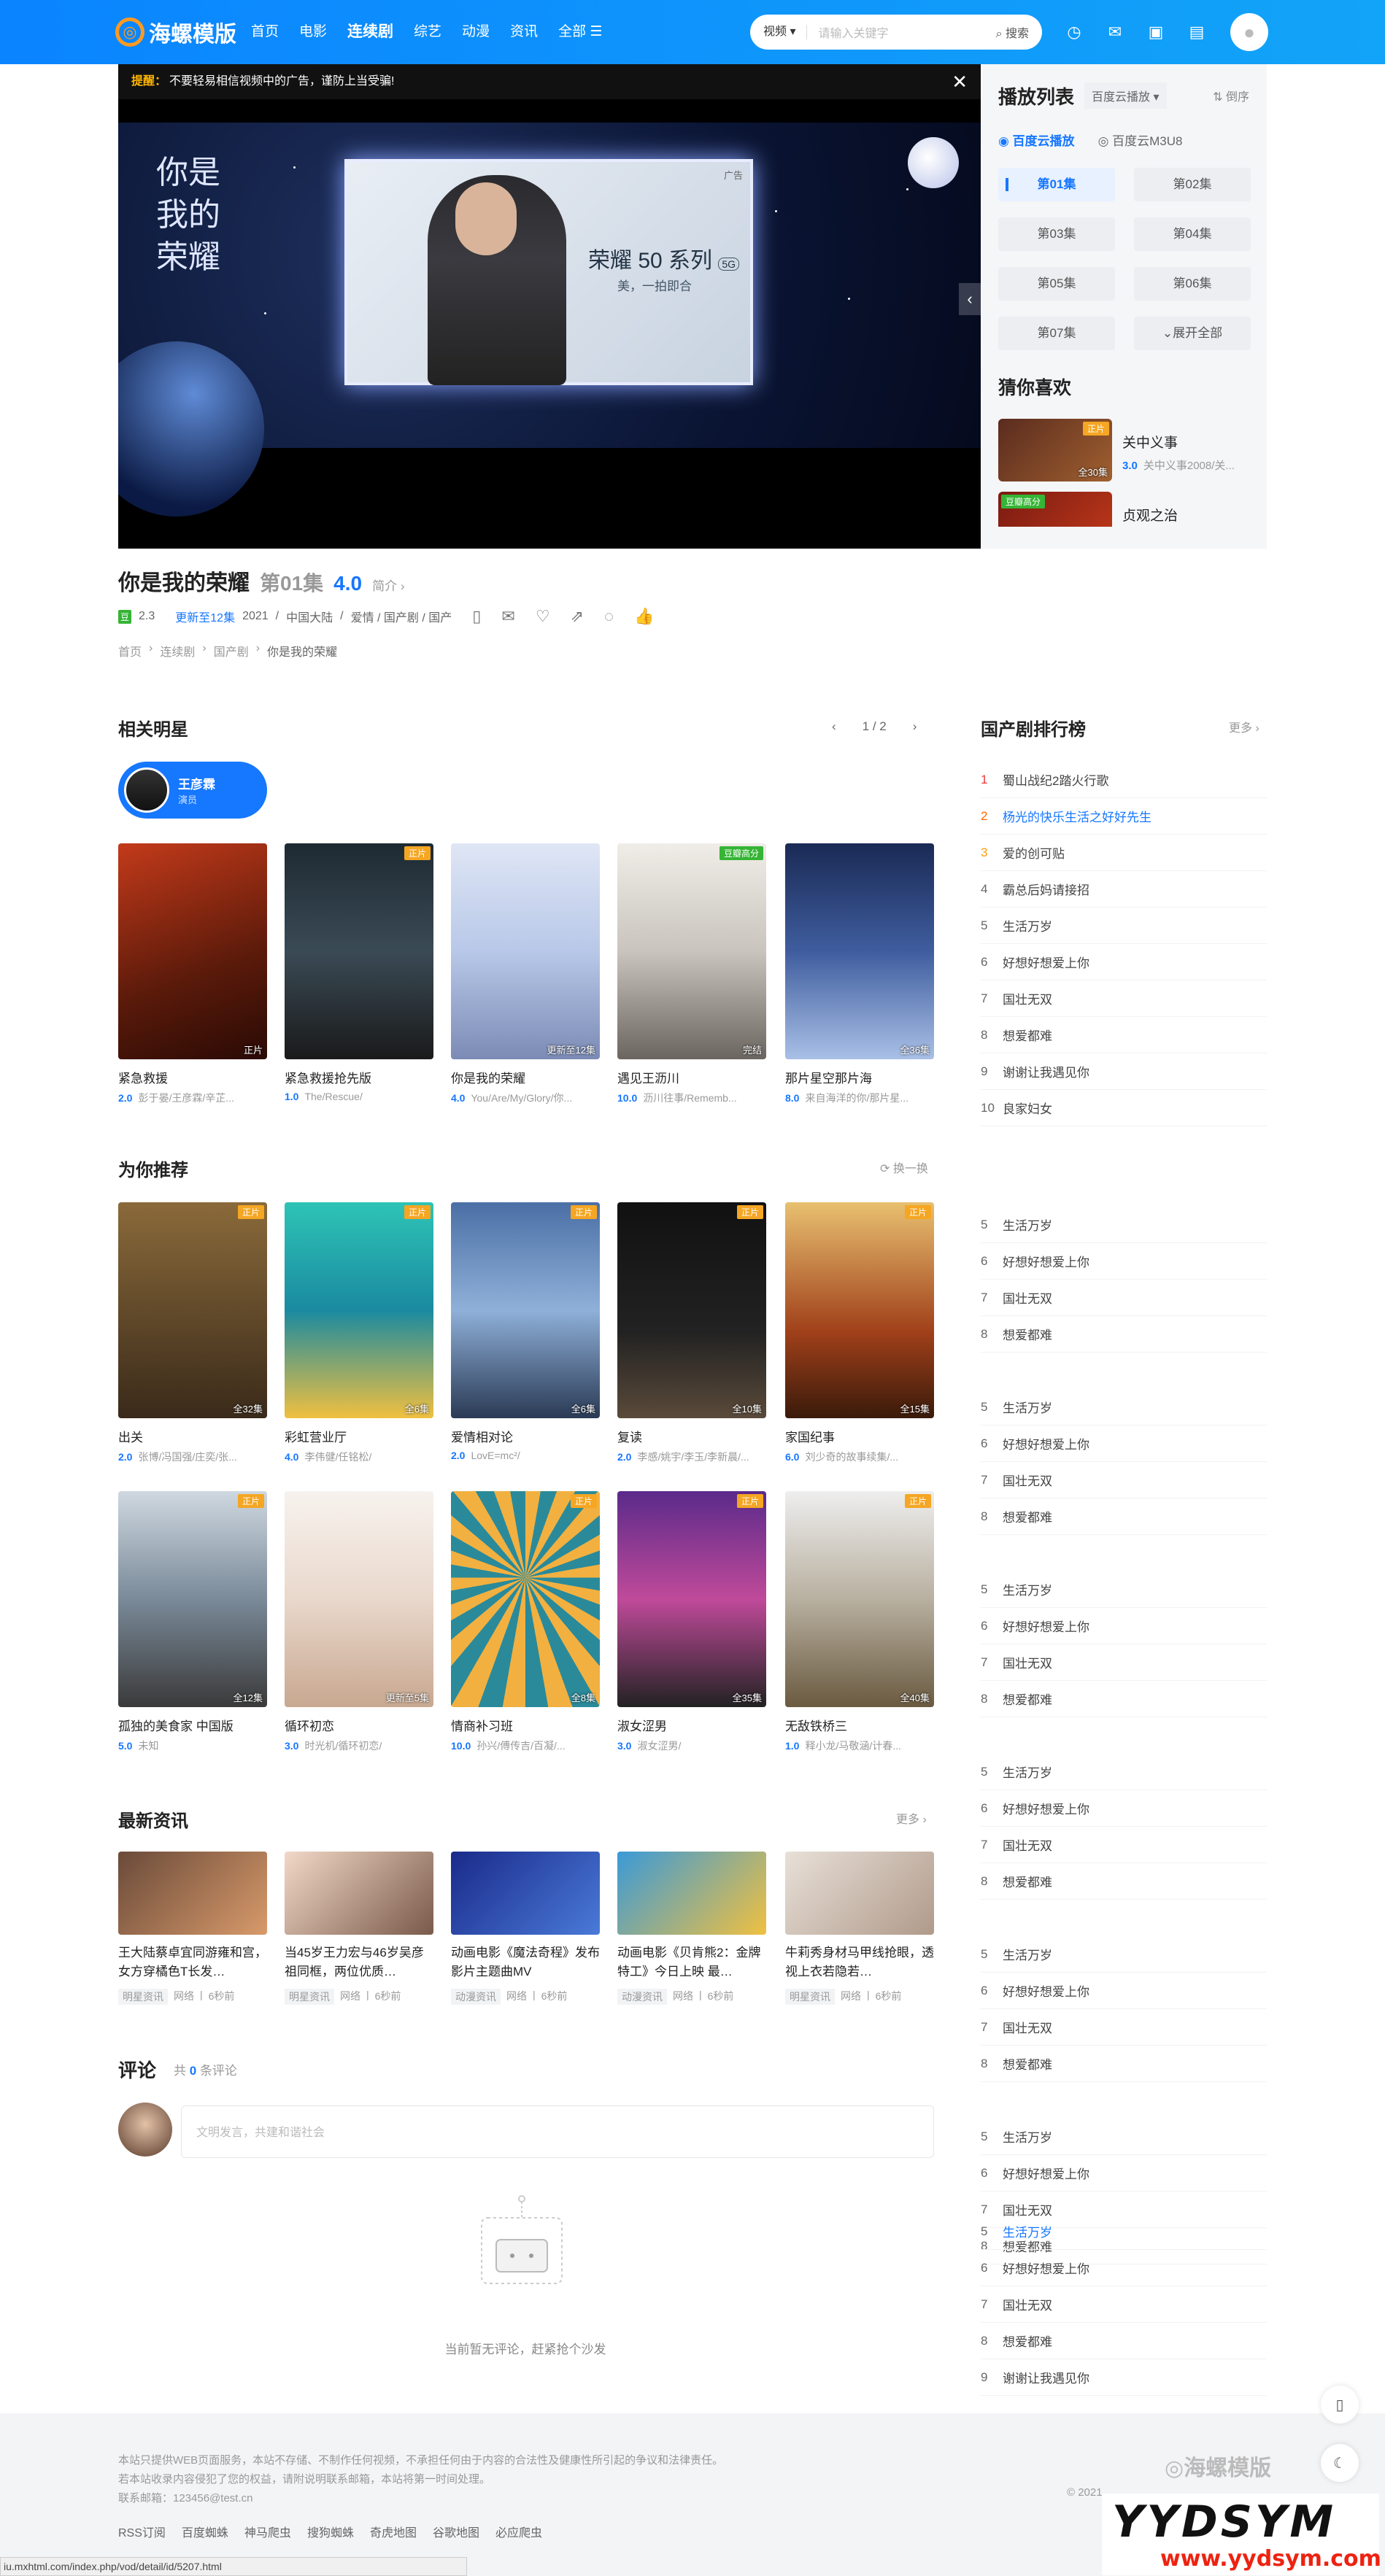 The width and height of the screenshot is (1385, 2576). Describe the element at coordinates (1056, 284) in the screenshot. I see `episode-button: 第05集` at that location.